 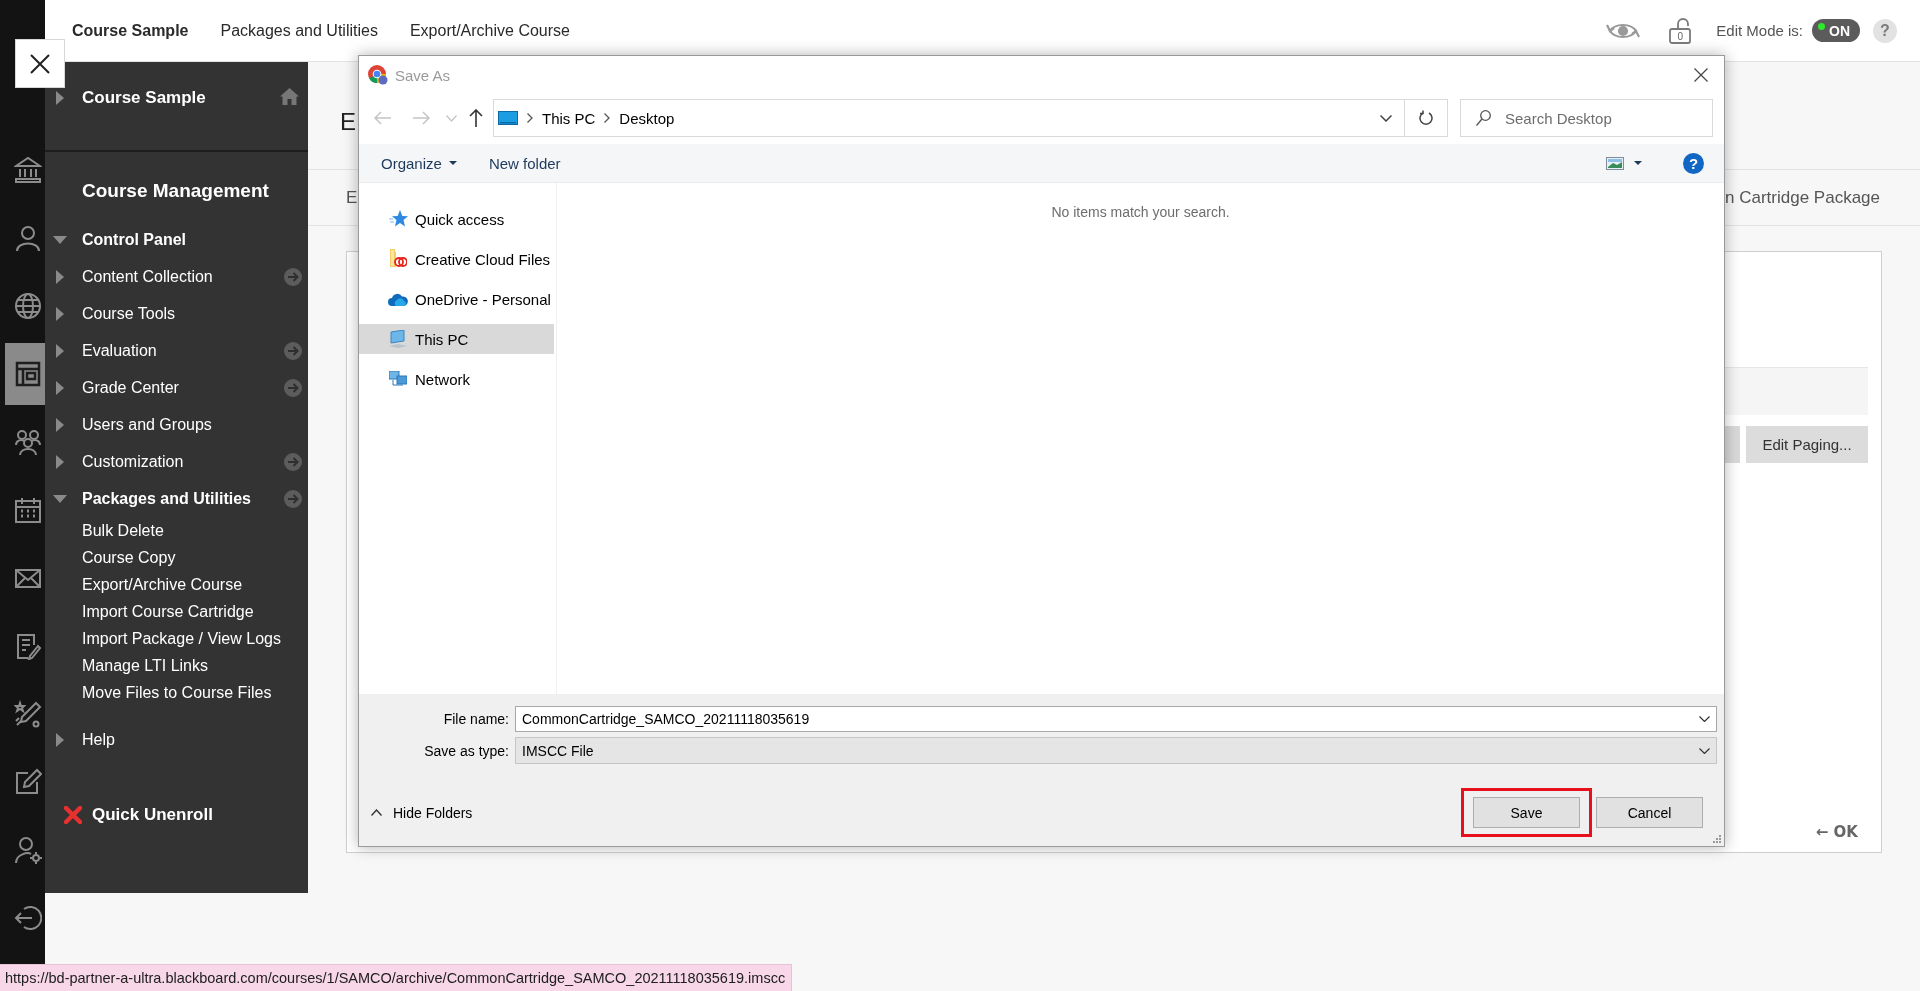 What do you see at coordinates (949, 118) in the screenshot?
I see `address-bar: This PC Desktop` at bounding box center [949, 118].